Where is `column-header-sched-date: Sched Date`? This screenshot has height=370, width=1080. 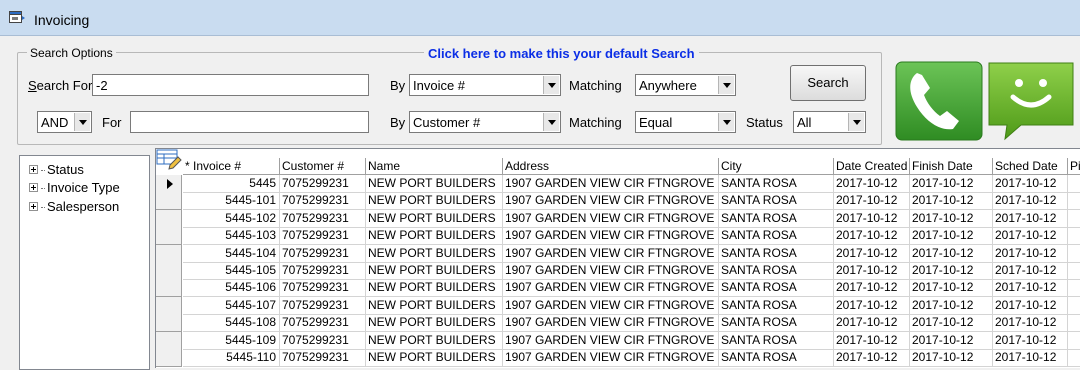 column-header-sched-date: Sched Date is located at coordinates (1030, 166).